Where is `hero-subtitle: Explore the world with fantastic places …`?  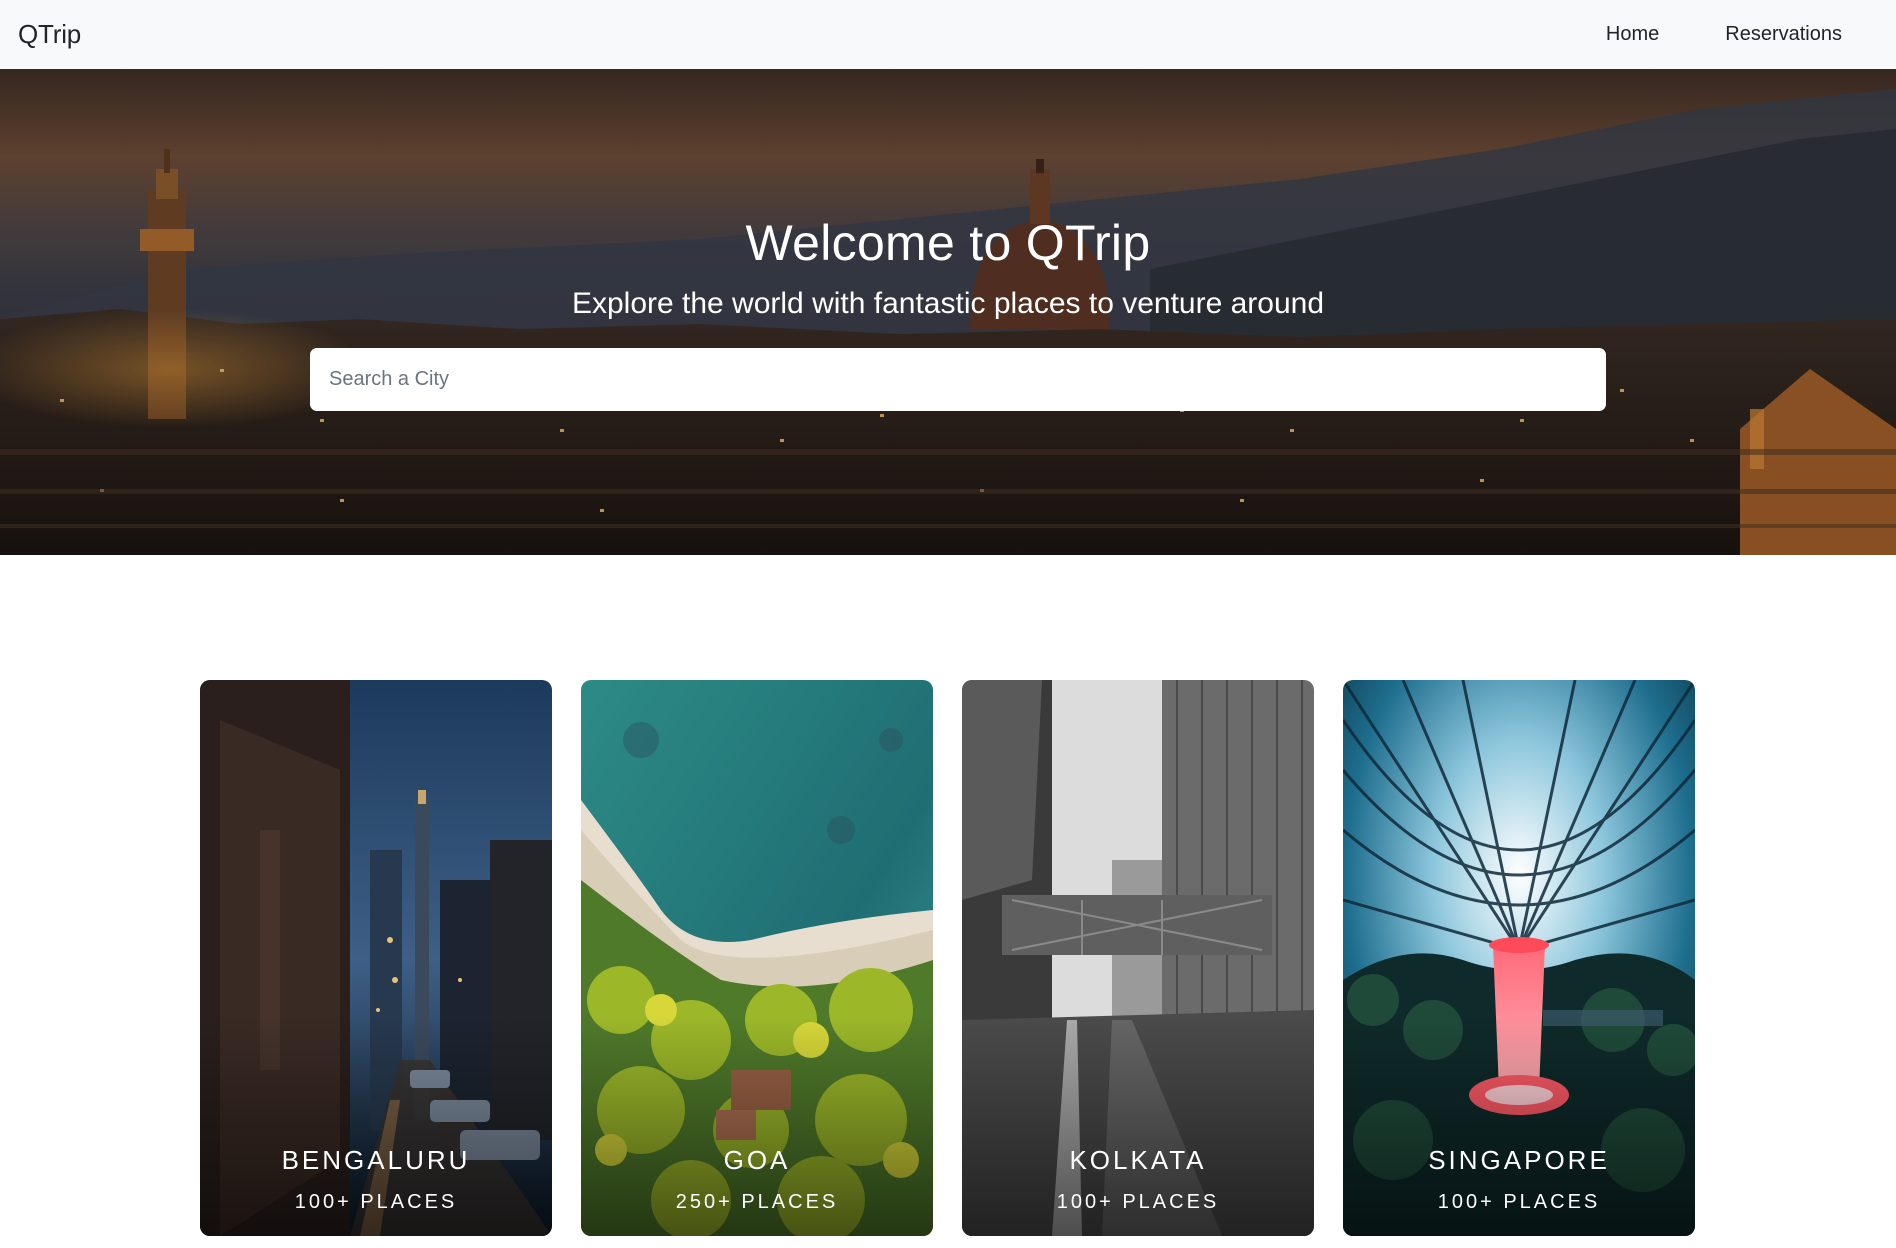 hero-subtitle: Explore the world with fantastic places … is located at coordinates (948, 303).